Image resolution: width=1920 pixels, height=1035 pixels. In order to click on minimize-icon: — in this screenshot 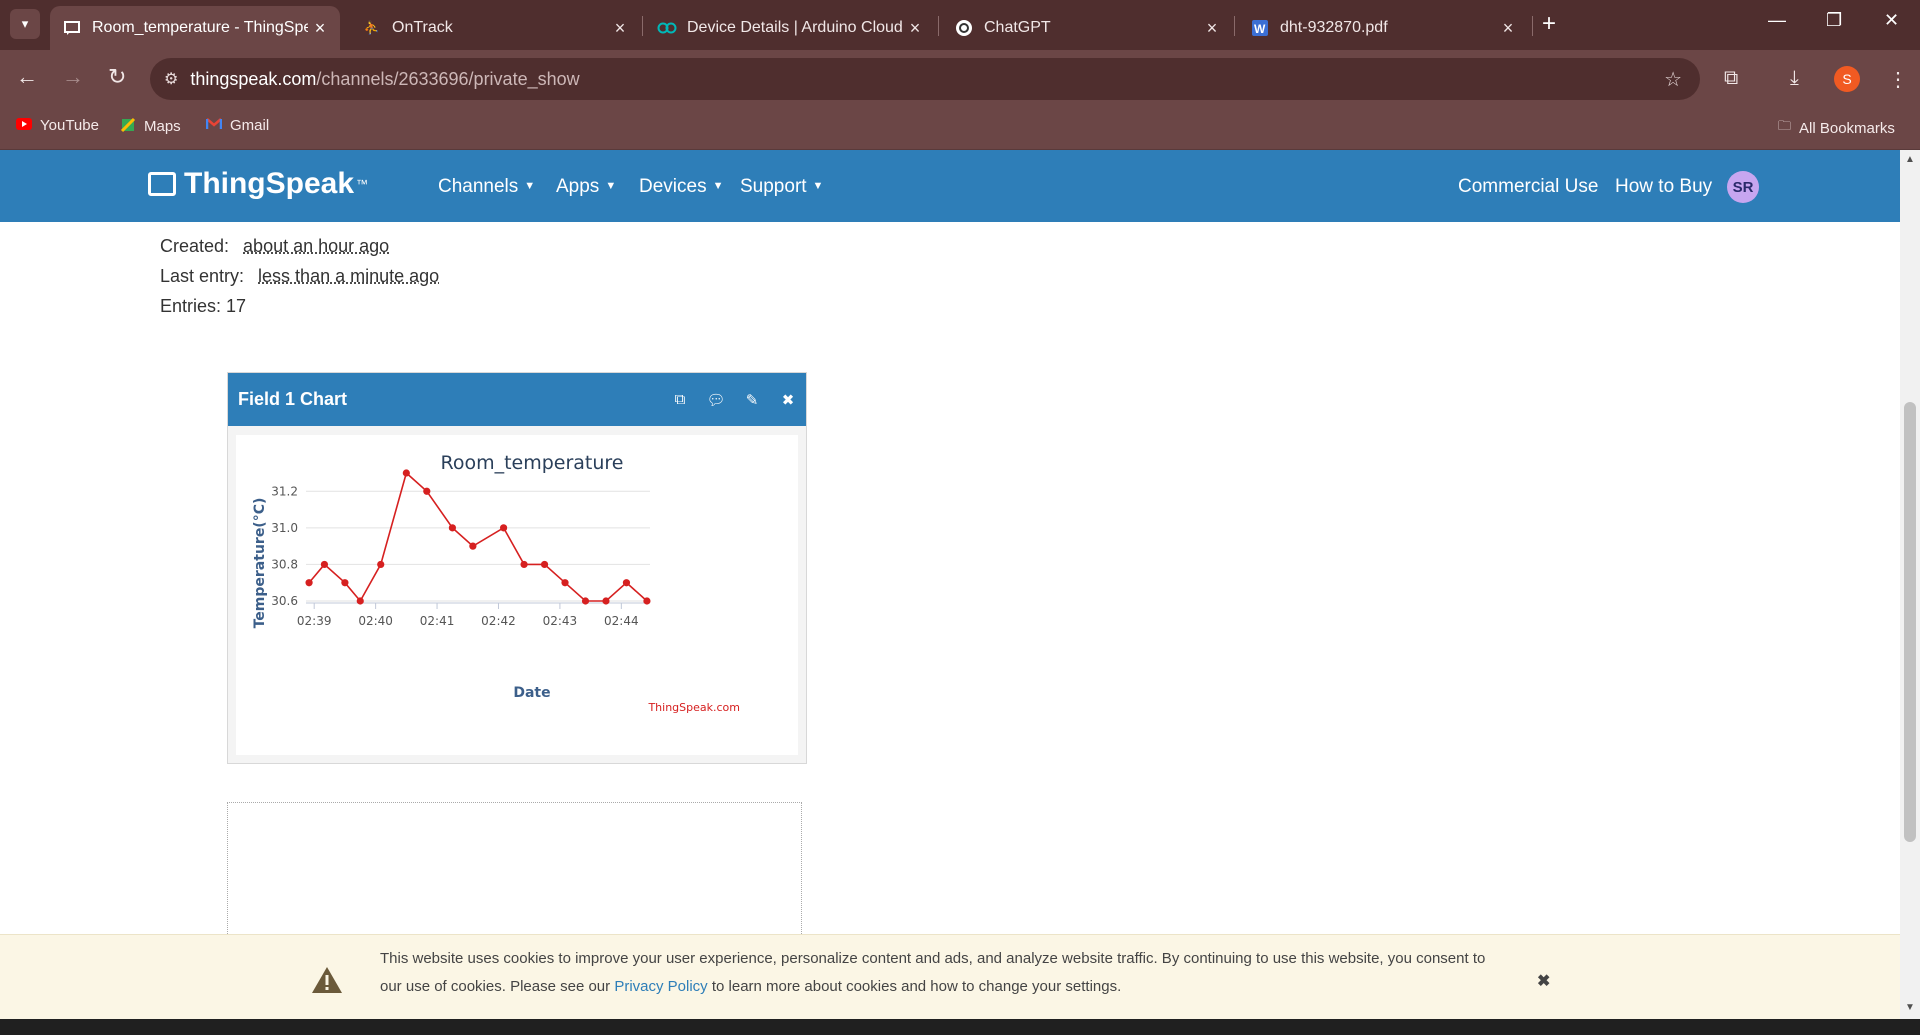, I will do `click(1777, 20)`.